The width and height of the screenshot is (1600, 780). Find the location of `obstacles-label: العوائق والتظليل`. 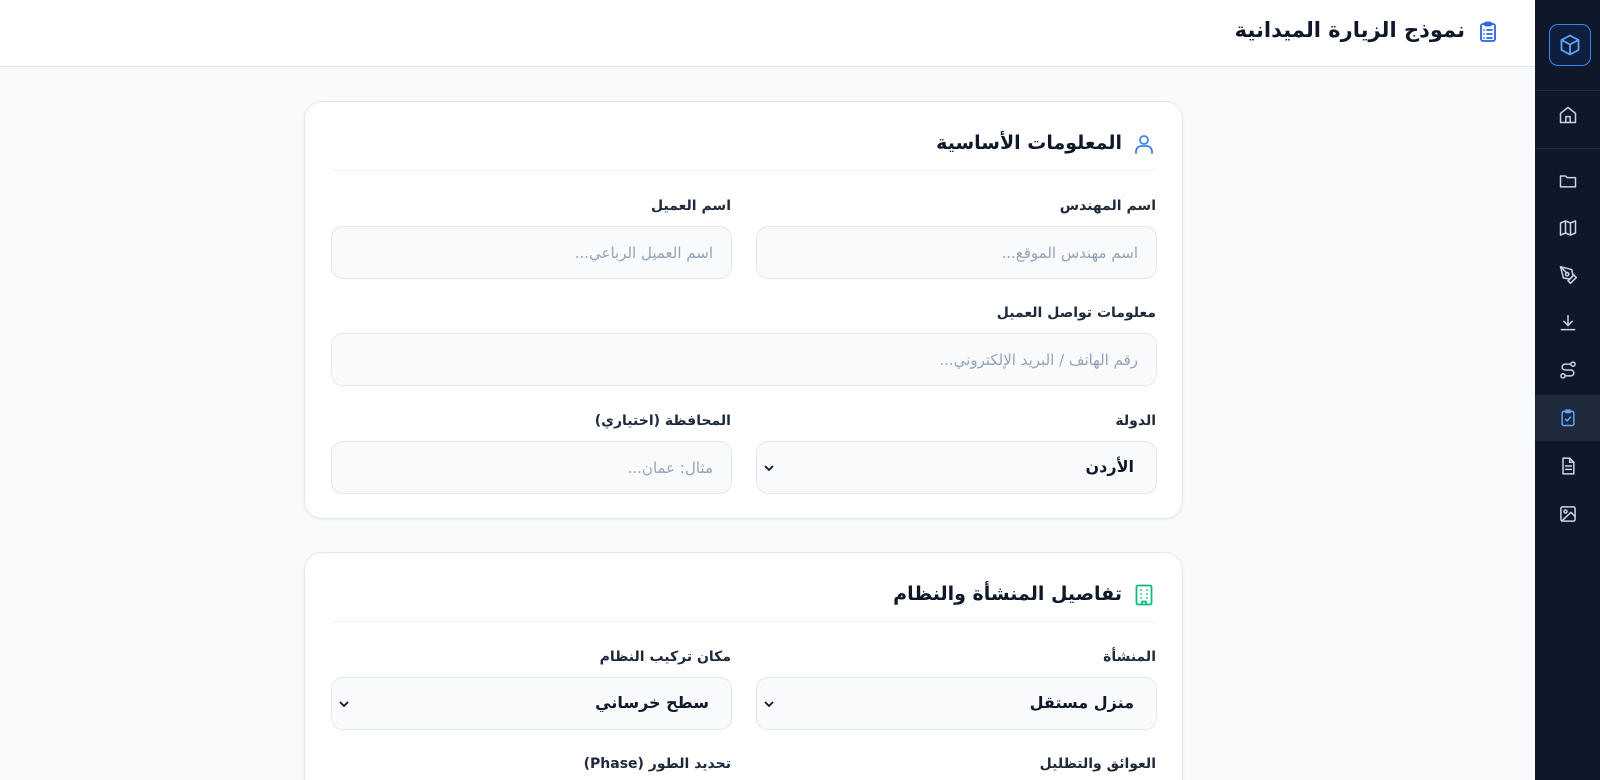

obstacles-label: العوائق والتظليل is located at coordinates (1097, 764).